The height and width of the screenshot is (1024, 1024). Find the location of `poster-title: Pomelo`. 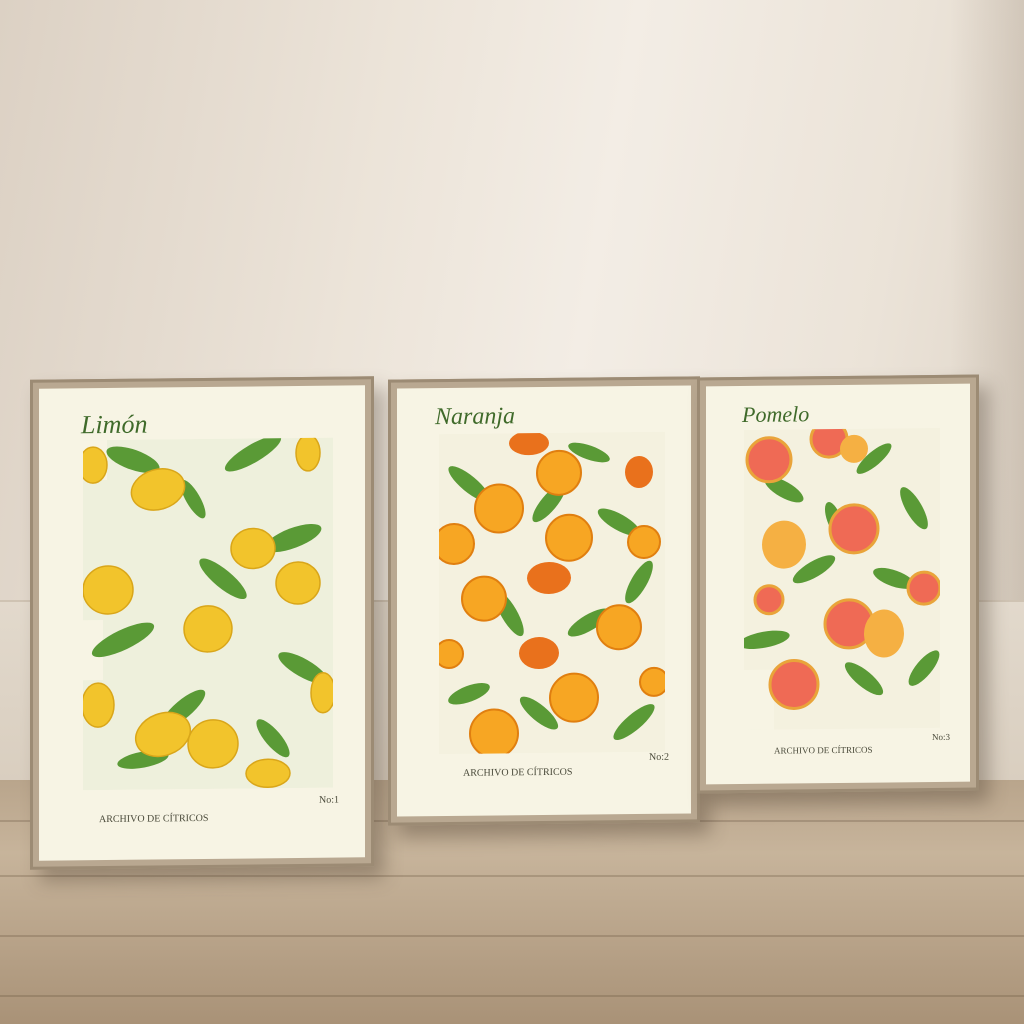

poster-title: Pomelo is located at coordinates (776, 414).